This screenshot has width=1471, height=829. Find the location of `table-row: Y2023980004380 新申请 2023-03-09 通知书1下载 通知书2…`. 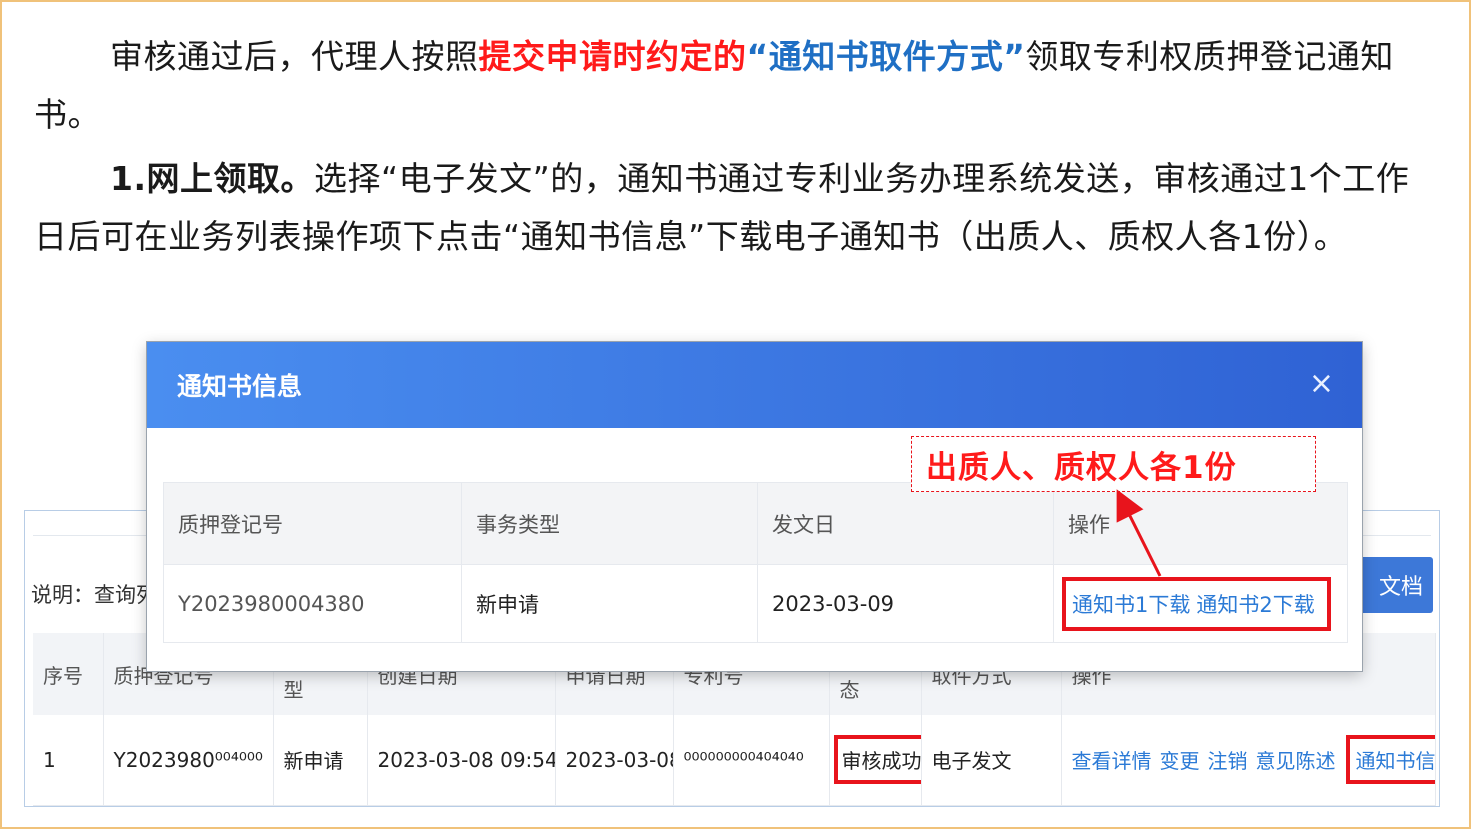

table-row: Y2023980004380 新申请 2023-03-09 通知书1下载 通知书2… is located at coordinates (755, 603).